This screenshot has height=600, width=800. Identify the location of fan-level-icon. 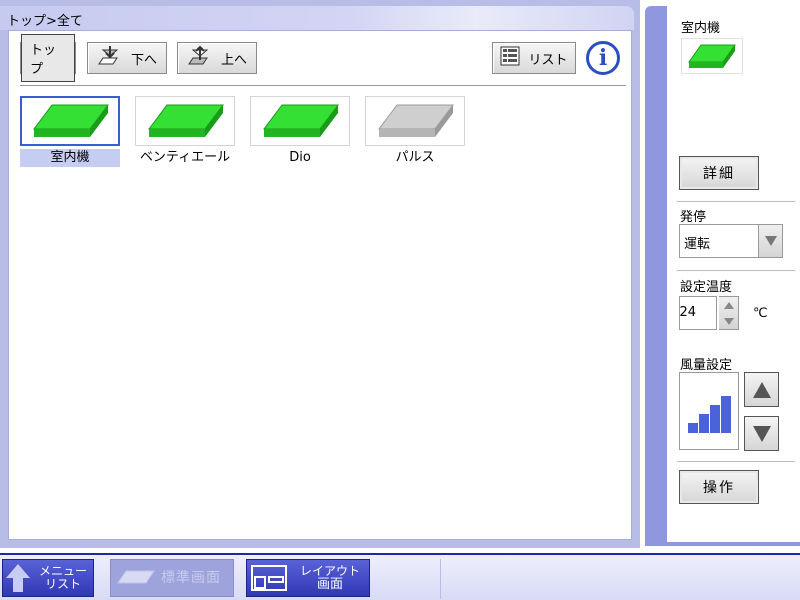
(709, 414).